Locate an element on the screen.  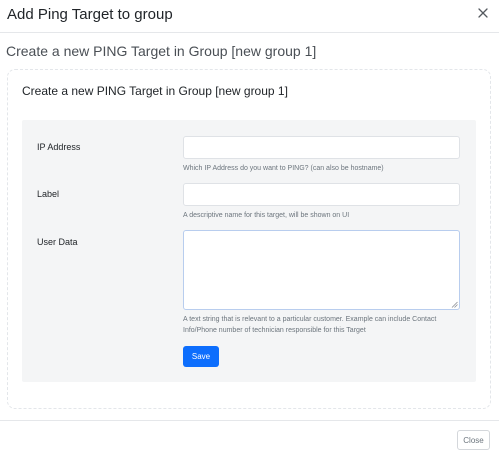
modal-title: Add Ping Target to group is located at coordinates (90, 14).